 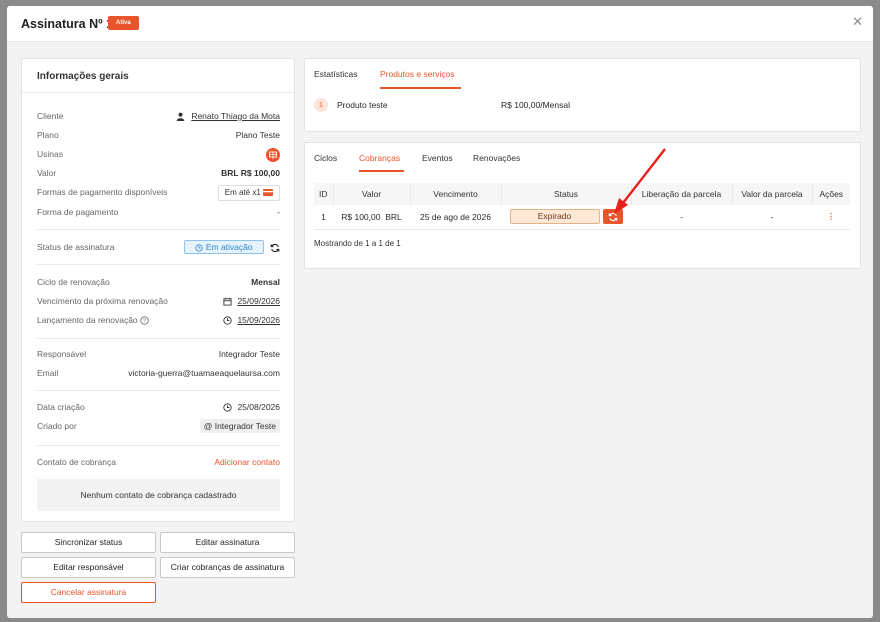 I want to click on ciclo-label: Ciclo de renovação, so click(x=73, y=282).